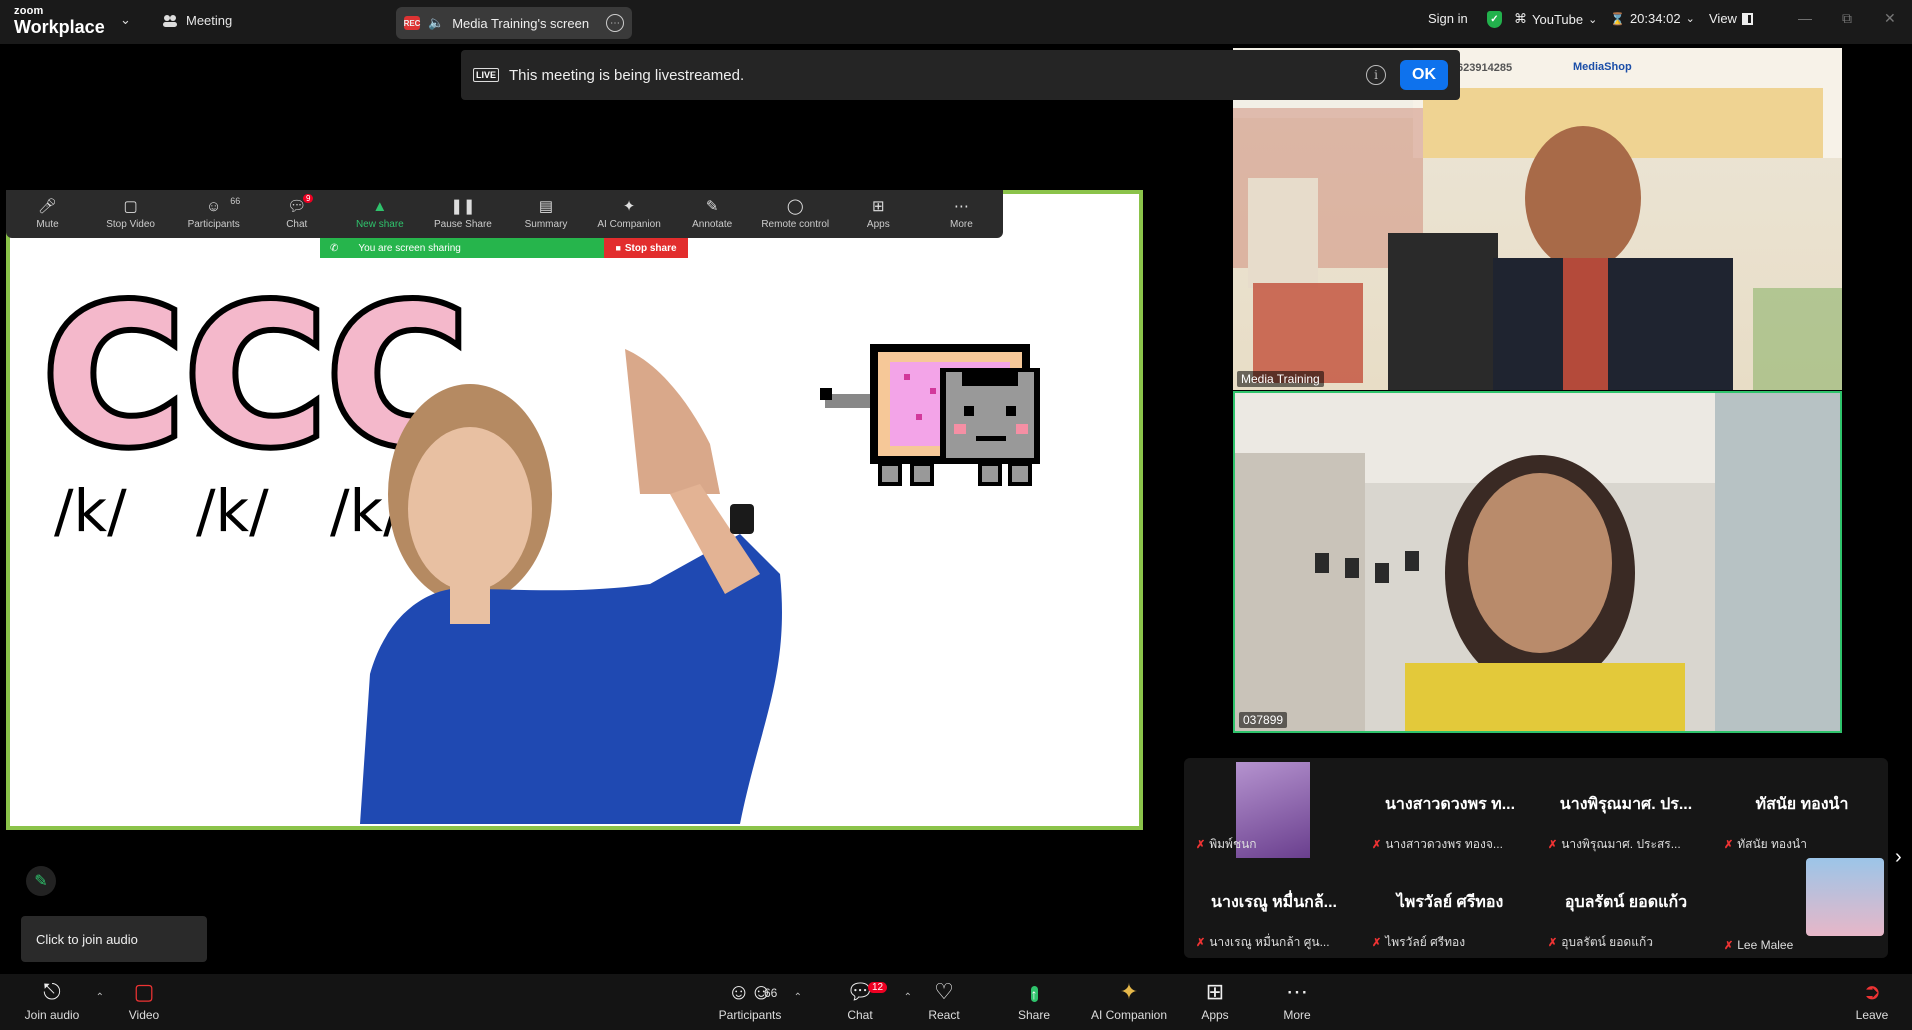 This screenshot has height=1030, width=1912. I want to click on leave-label: Leave, so click(1872, 1015).